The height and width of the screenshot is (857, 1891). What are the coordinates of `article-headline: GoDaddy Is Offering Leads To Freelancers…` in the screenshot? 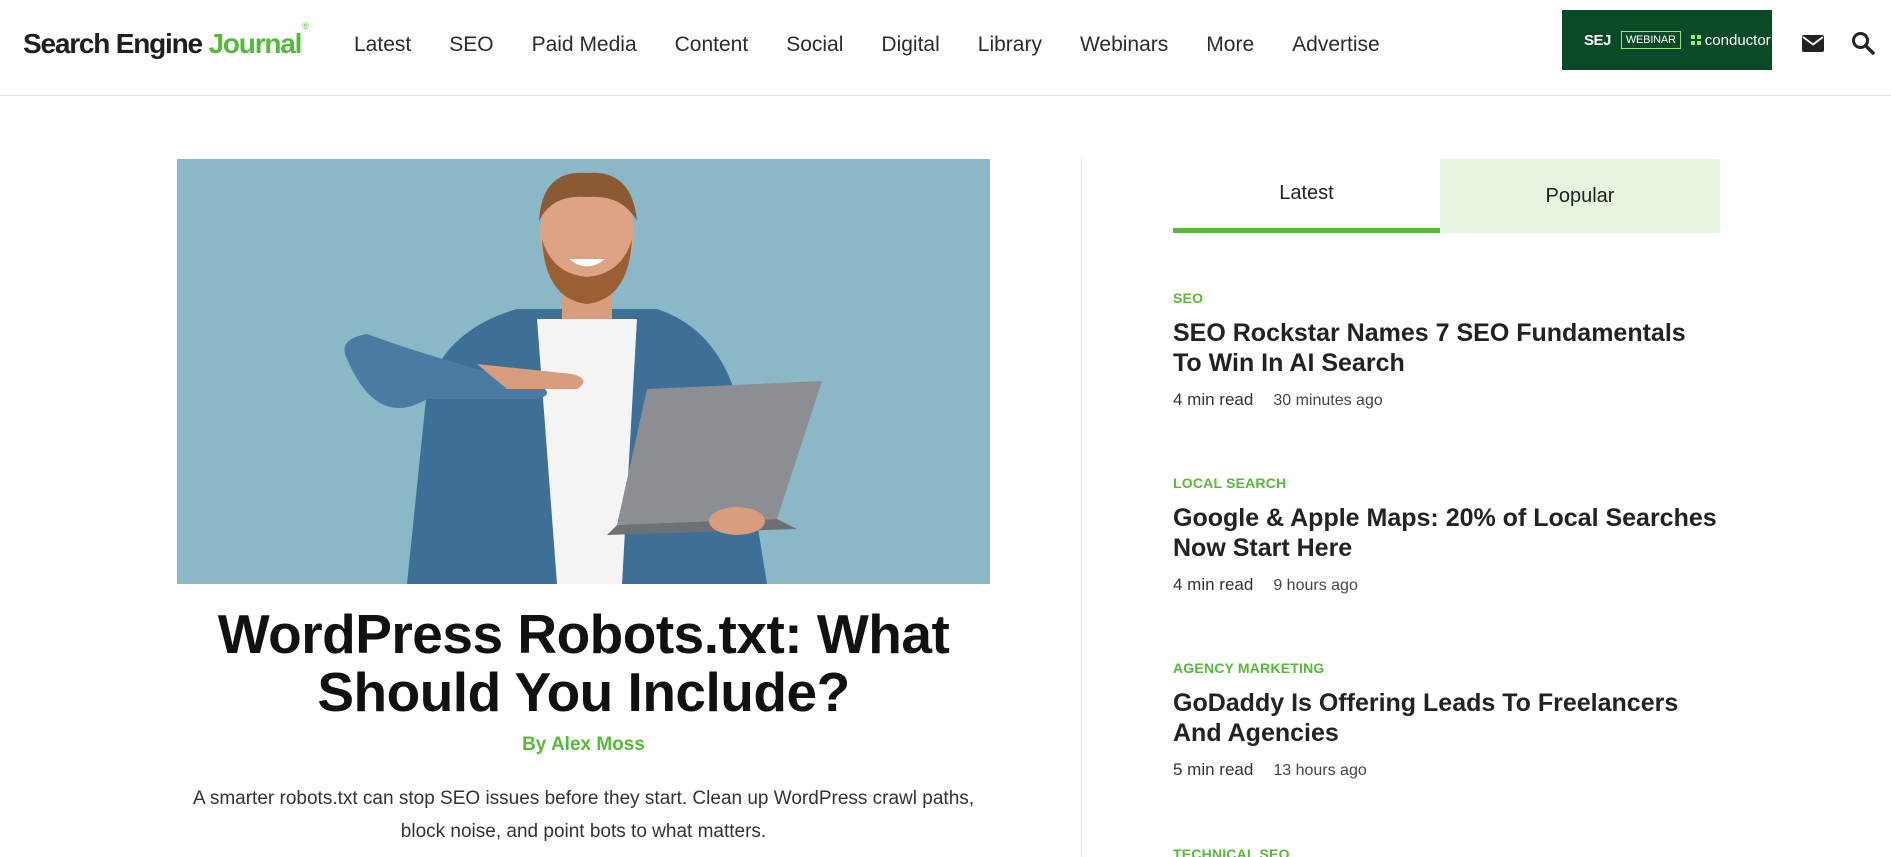 It's located at (1445, 718).